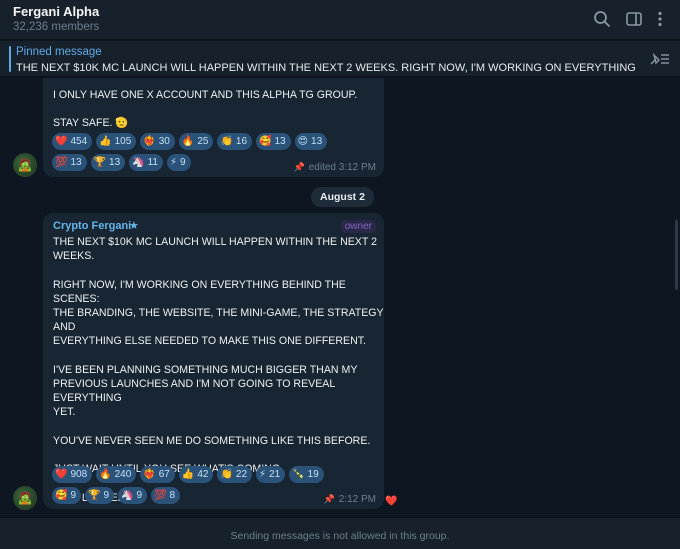 This screenshot has width=680, height=549. What do you see at coordinates (164, 474) in the screenshot?
I see `reaction-count: 67` at bounding box center [164, 474].